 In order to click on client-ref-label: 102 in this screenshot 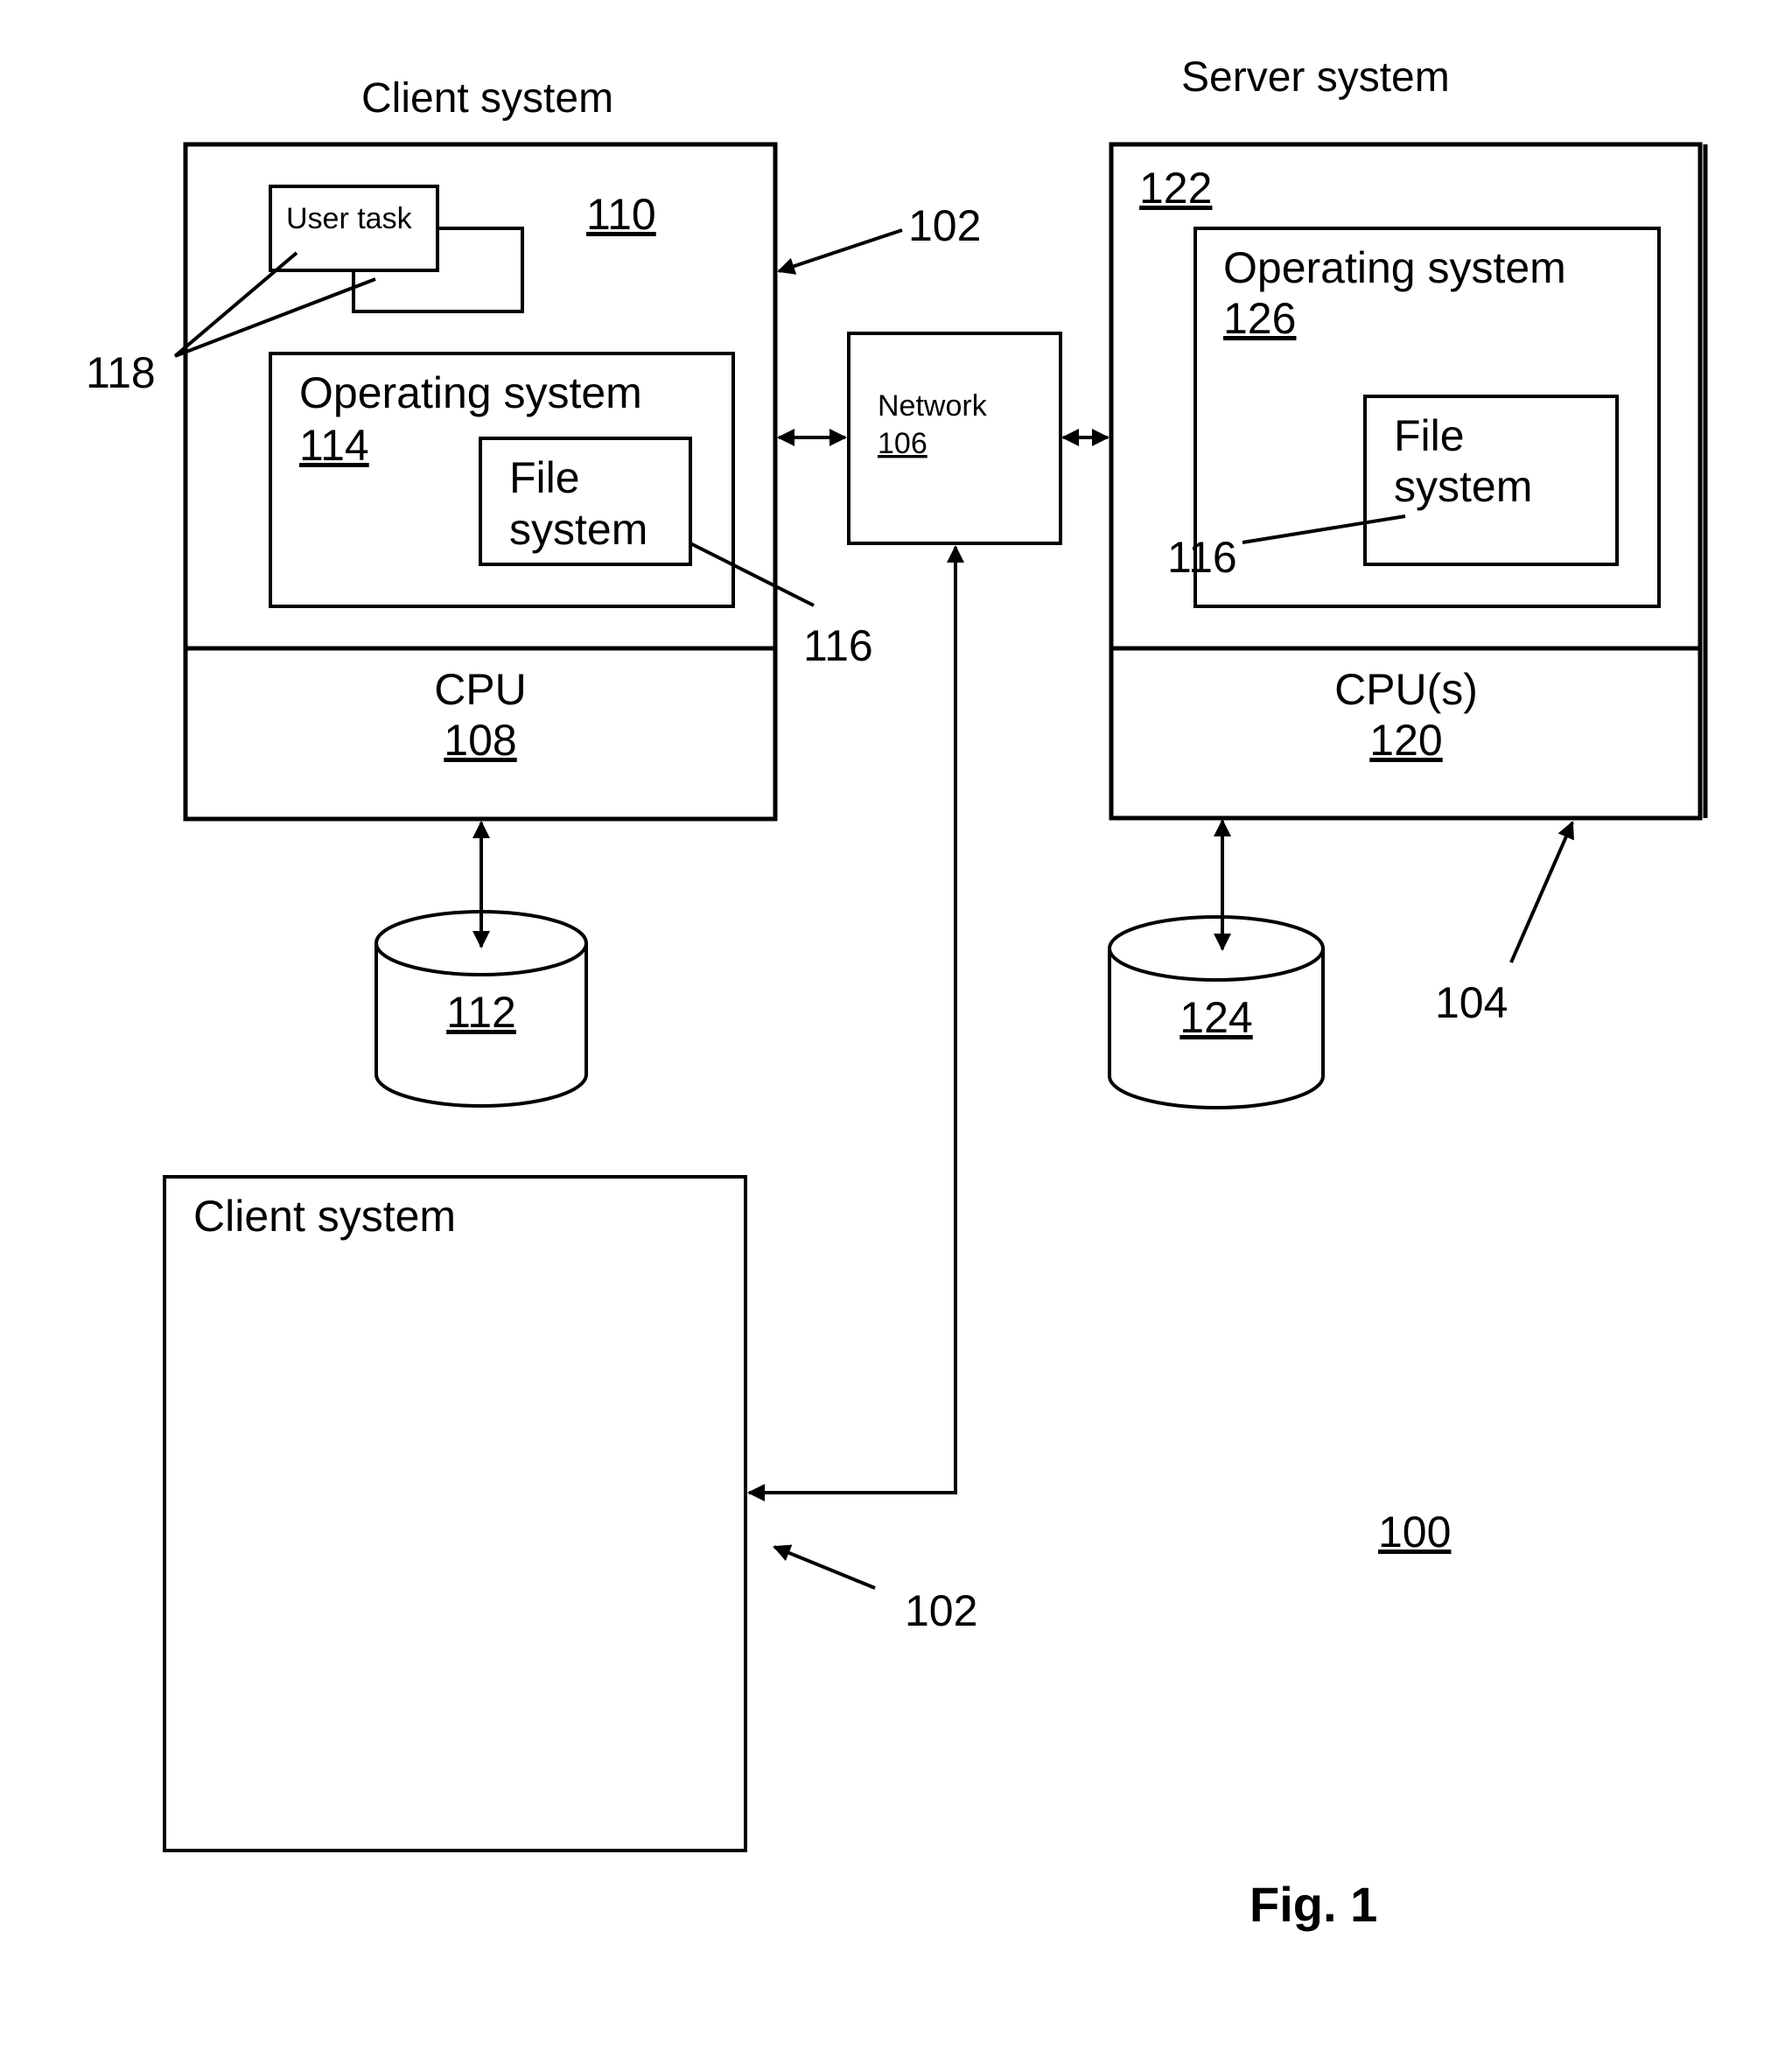, I will do `click(944, 225)`.